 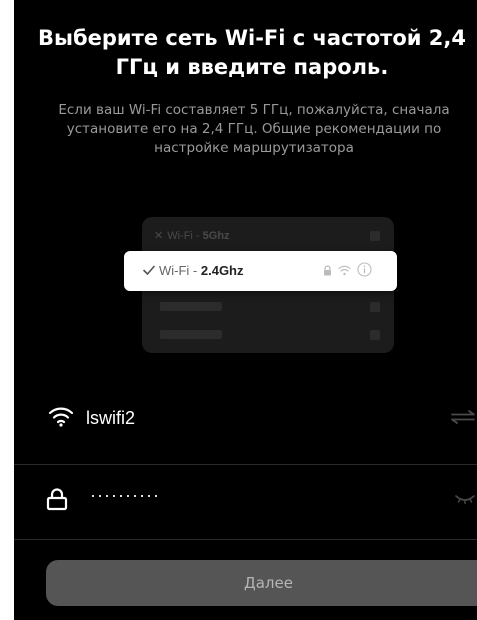 What do you see at coordinates (463, 417) in the screenshot?
I see `swap-icon` at bounding box center [463, 417].